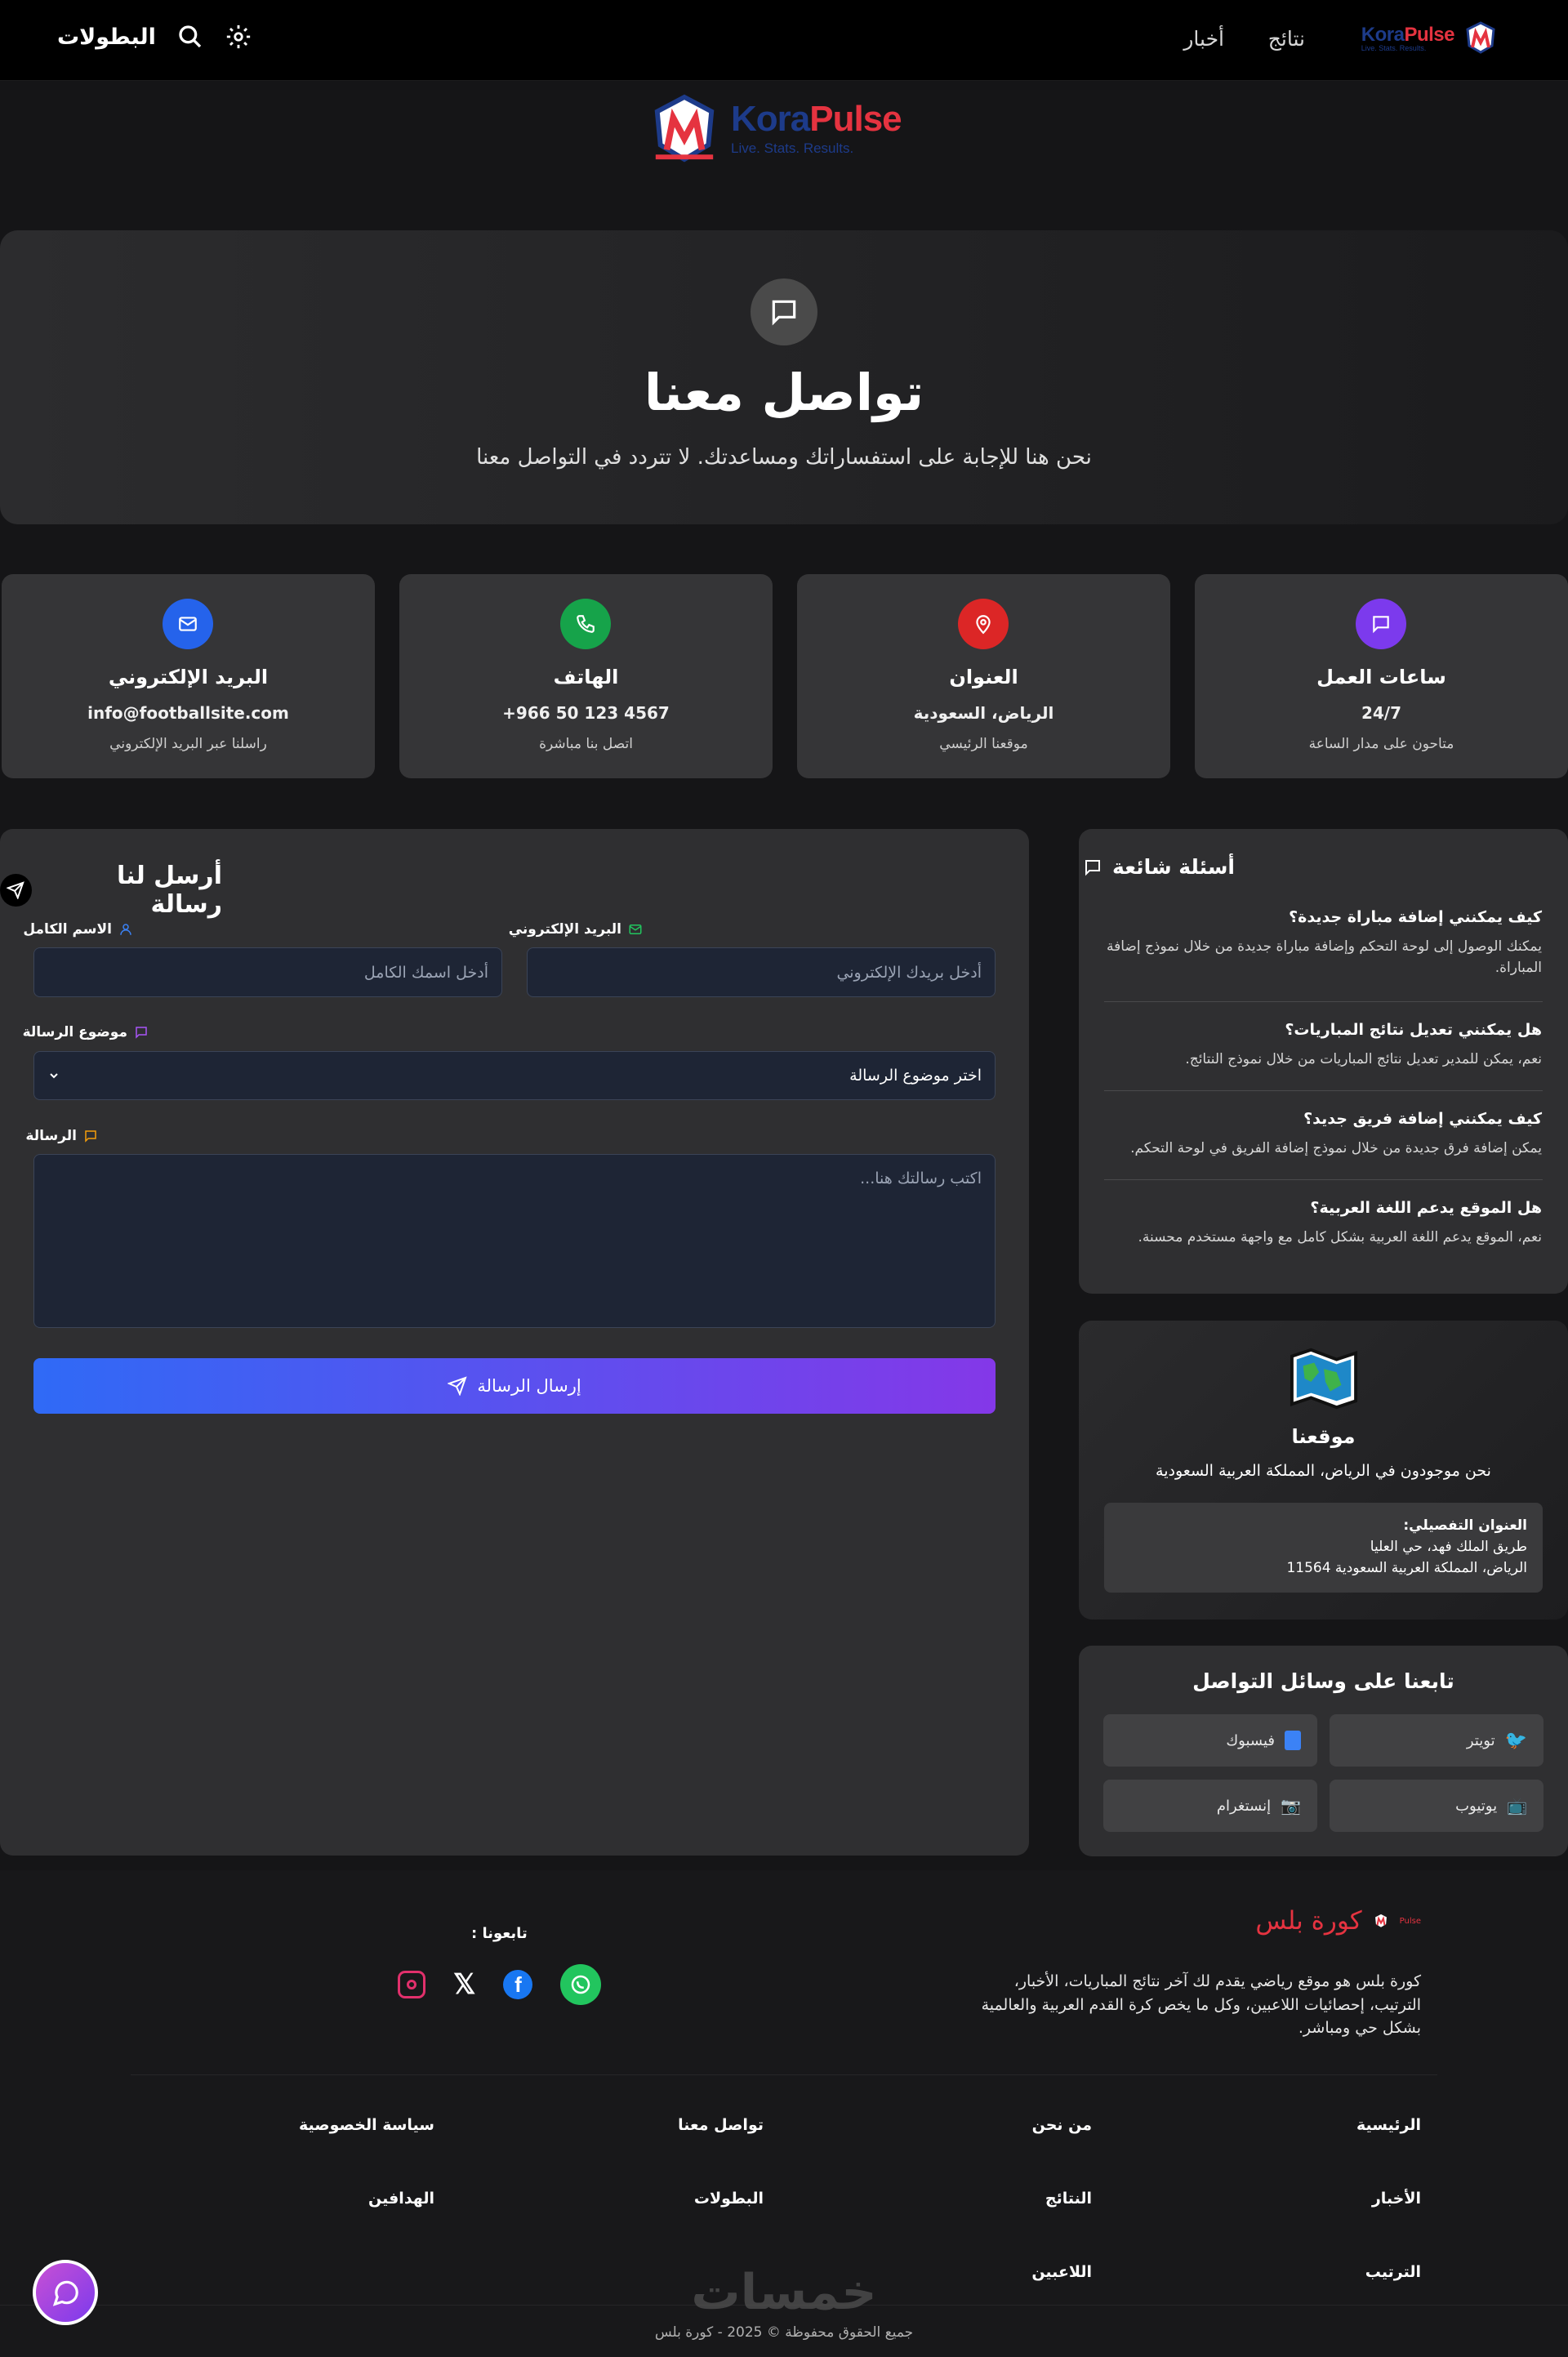  What do you see at coordinates (1515, 1740) in the screenshot?
I see `twitter-bird-icon: 🐦` at bounding box center [1515, 1740].